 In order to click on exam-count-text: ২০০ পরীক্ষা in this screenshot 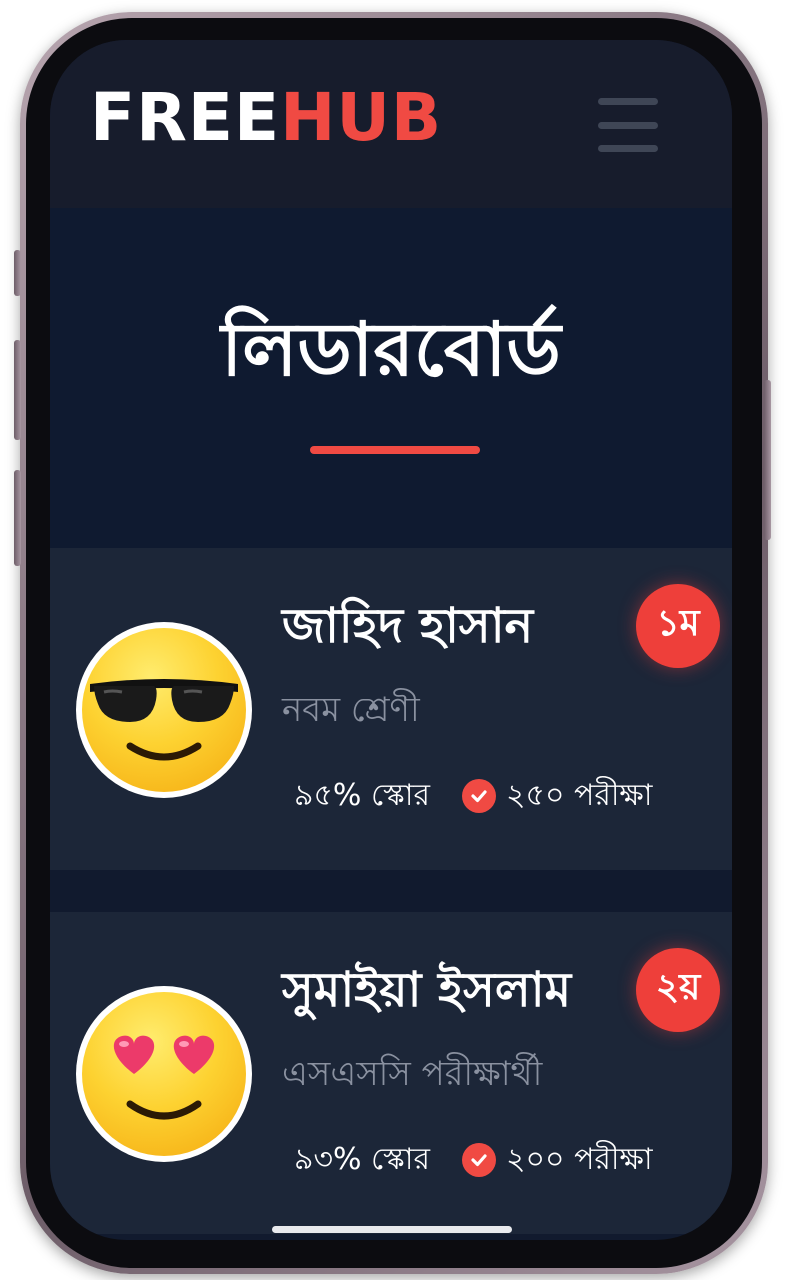, I will do `click(579, 1159)`.